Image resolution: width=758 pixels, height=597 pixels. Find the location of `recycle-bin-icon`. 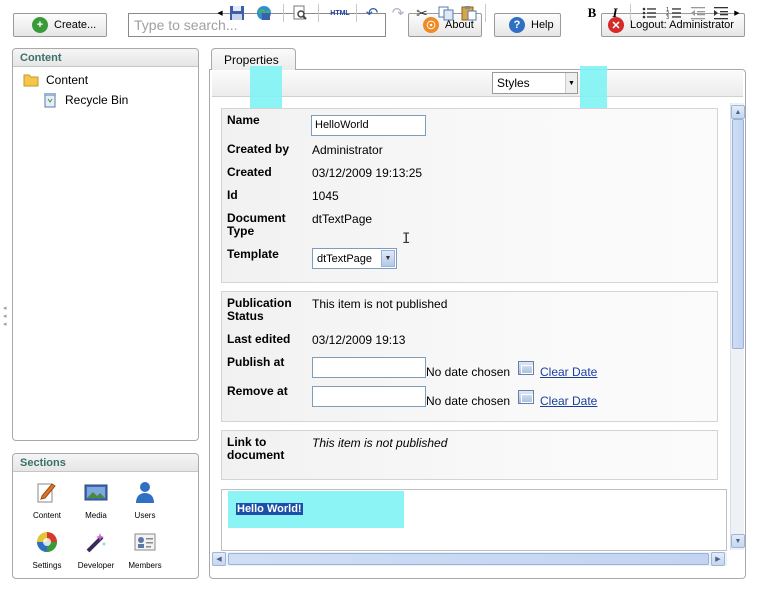

recycle-bin-icon is located at coordinates (50, 100).